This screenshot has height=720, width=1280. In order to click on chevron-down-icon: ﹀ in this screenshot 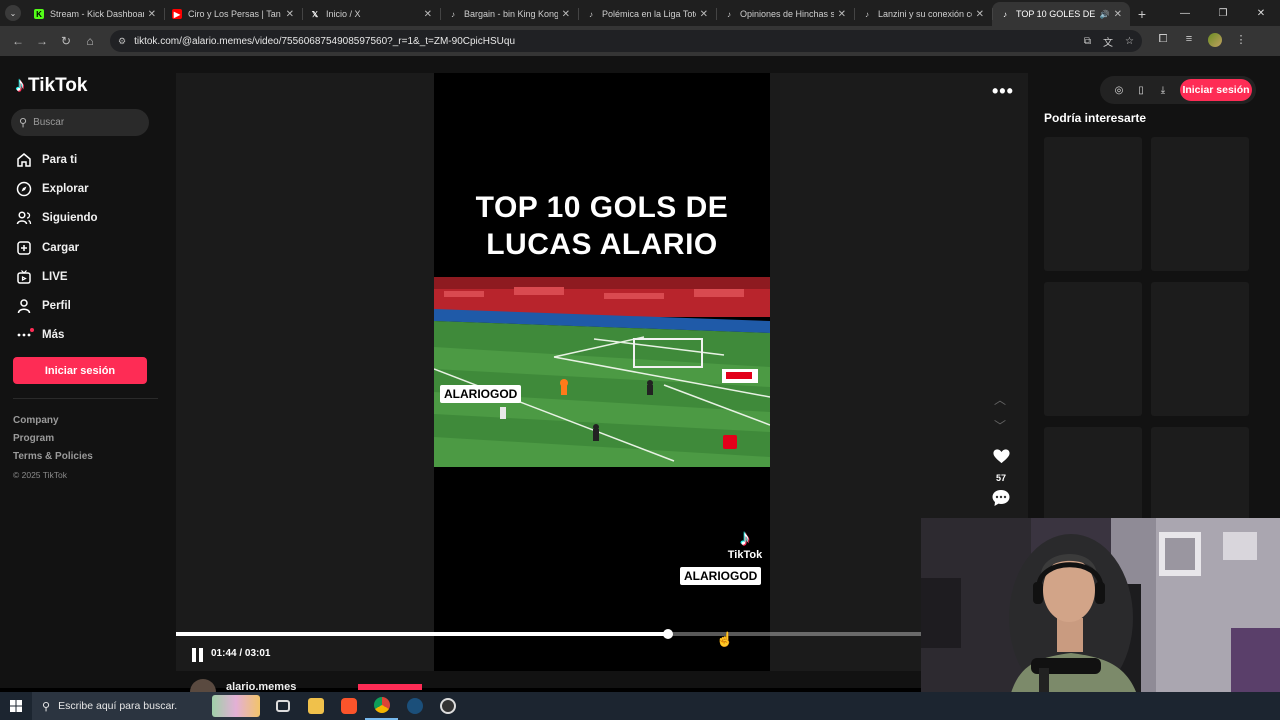, I will do `click(1000, 425)`.